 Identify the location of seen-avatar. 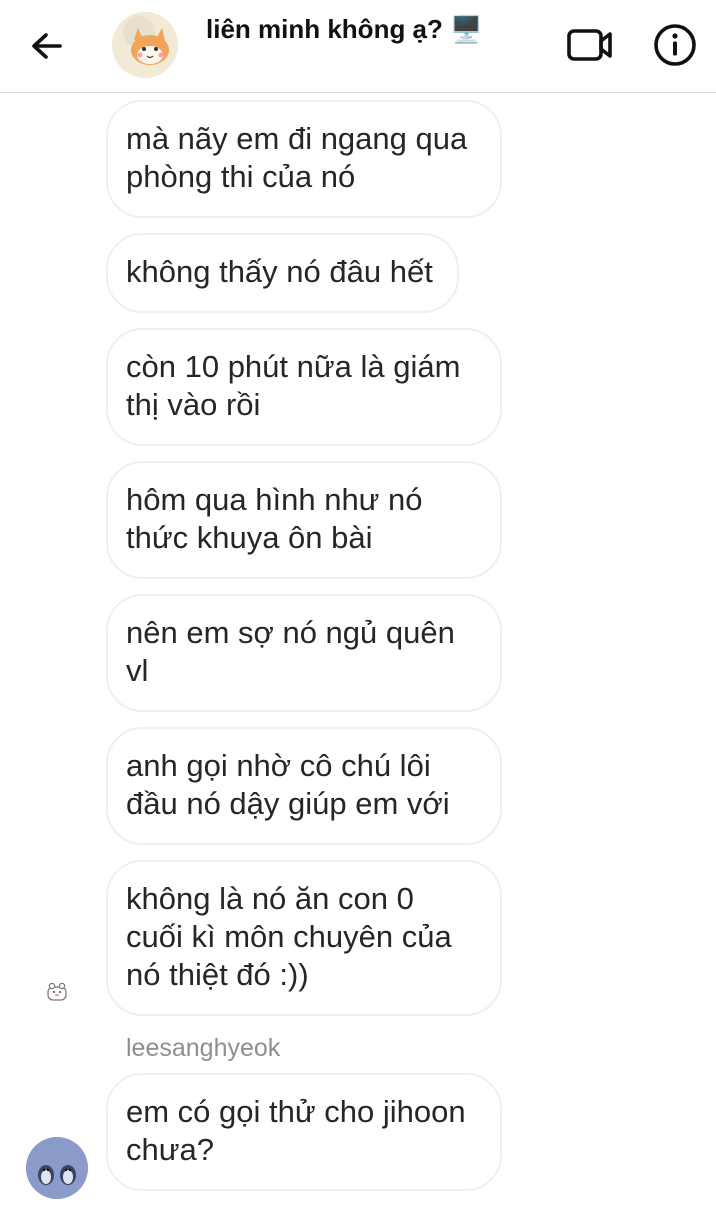
(57, 991).